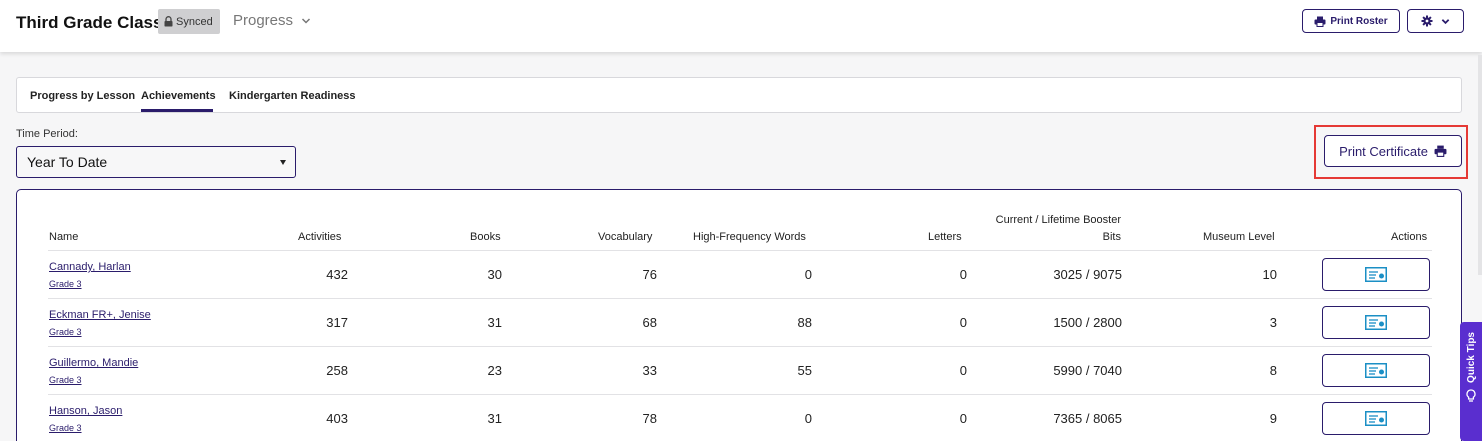 The image size is (1482, 441). I want to click on quick-tips-tab: Quick Tips, so click(1471, 381).